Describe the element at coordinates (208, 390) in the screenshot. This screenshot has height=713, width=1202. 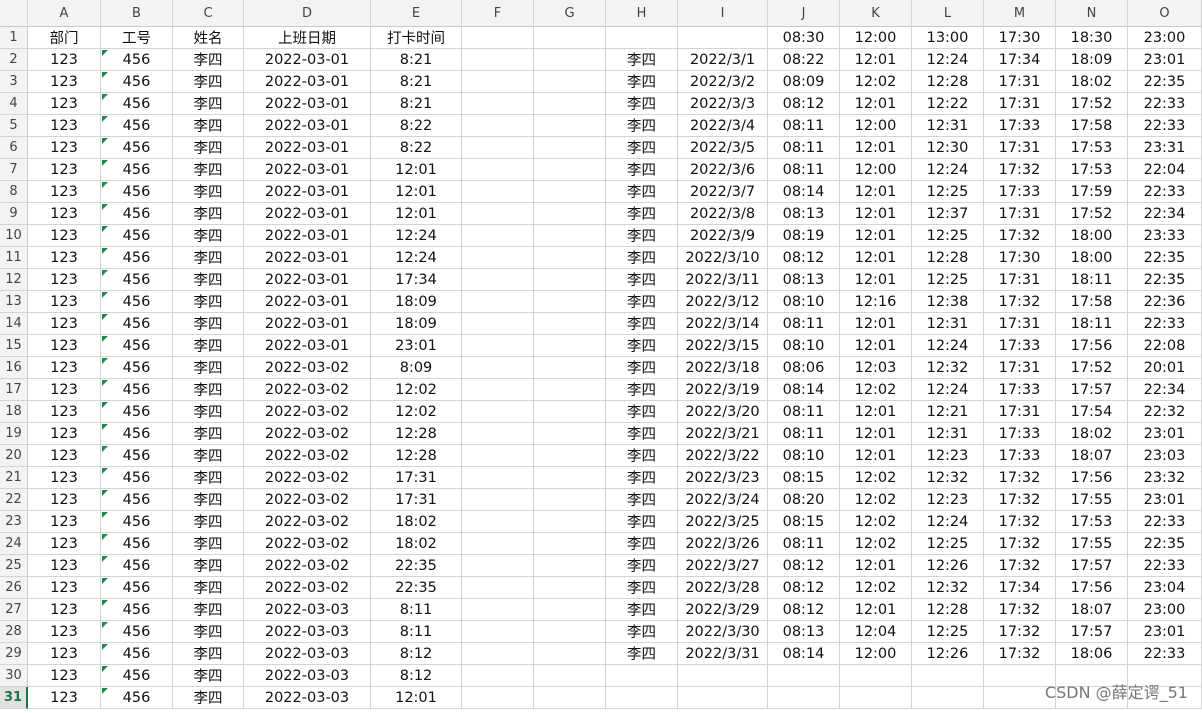
I see `cell-c17: 李四` at that location.